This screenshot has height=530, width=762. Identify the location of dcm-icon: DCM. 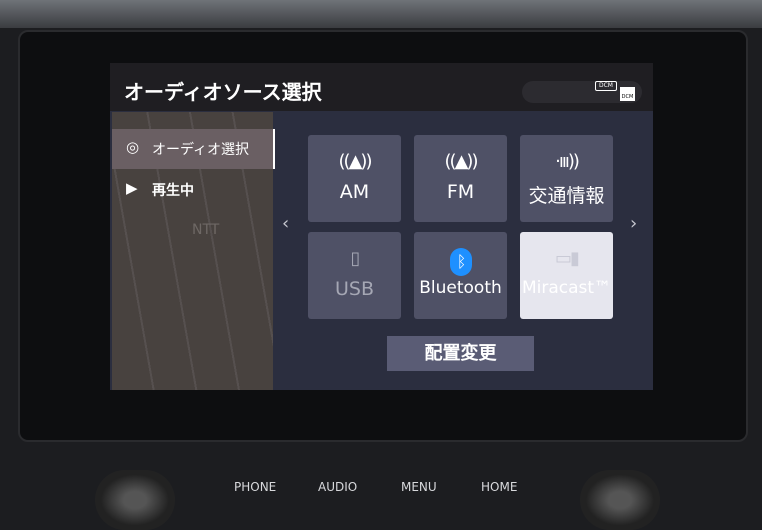
(606, 86).